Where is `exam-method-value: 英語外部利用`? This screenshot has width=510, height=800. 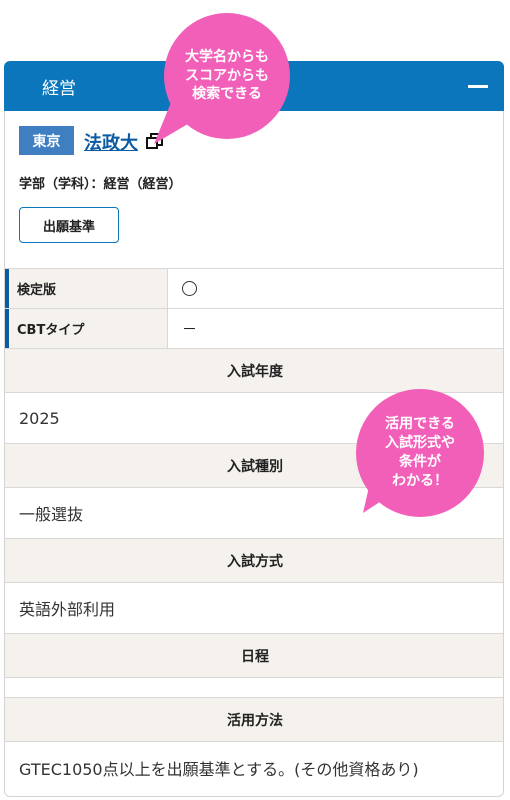
exam-method-value: 英語外部利用 is located at coordinates (254, 607).